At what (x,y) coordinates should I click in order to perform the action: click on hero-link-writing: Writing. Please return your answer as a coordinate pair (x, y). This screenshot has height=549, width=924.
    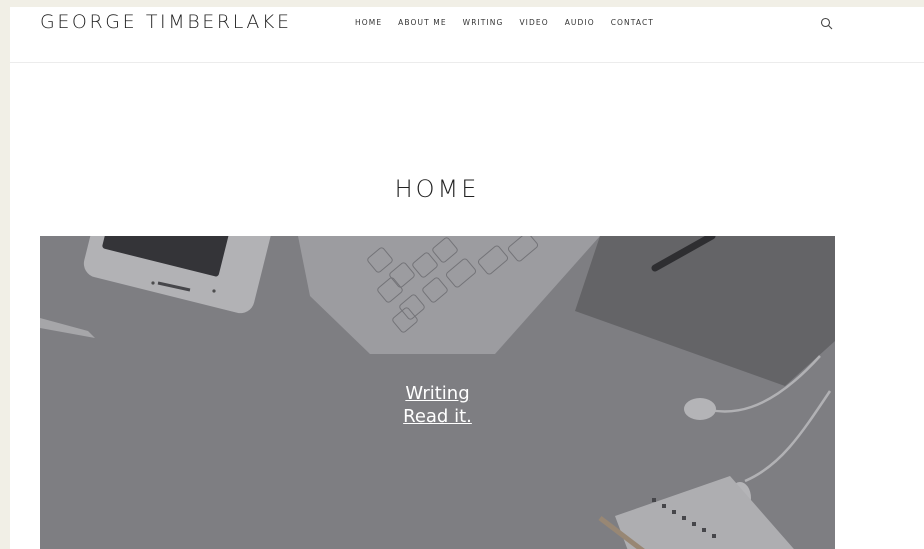
    Looking at the image, I should click on (437, 393).